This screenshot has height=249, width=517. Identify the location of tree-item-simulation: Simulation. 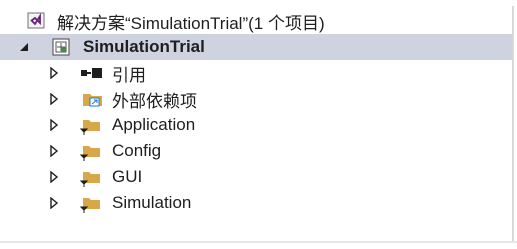
(256, 203).